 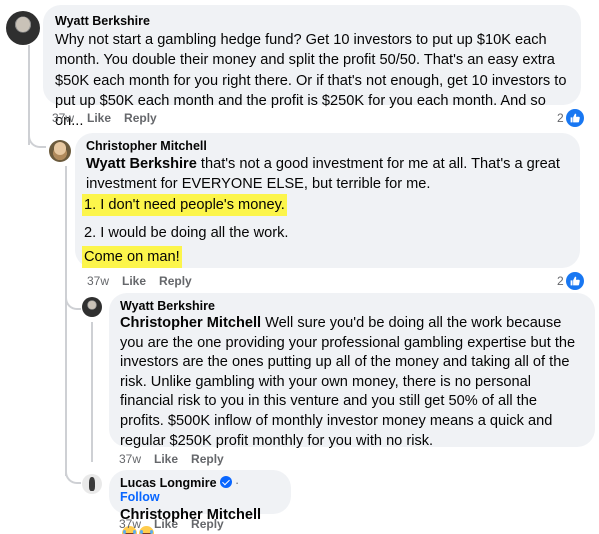 What do you see at coordinates (190, 323) in the screenshot?
I see `mention-link: Christopher Mitchell` at bounding box center [190, 323].